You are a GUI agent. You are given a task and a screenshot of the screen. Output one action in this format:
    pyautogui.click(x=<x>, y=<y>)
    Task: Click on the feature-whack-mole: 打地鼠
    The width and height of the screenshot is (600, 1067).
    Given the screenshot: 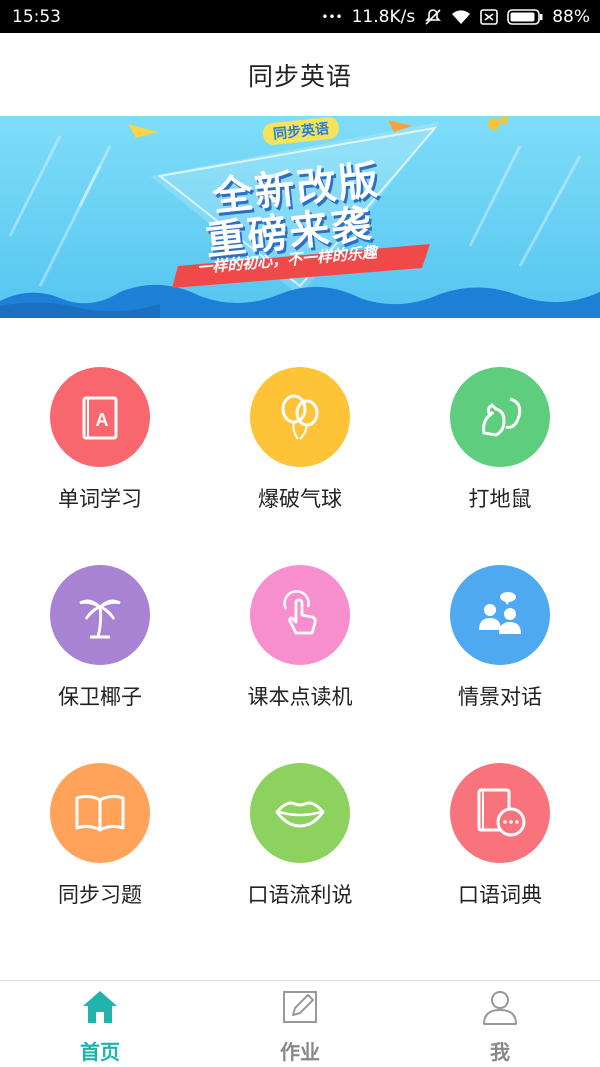 What is the action you would take?
    pyautogui.click(x=500, y=435)
    